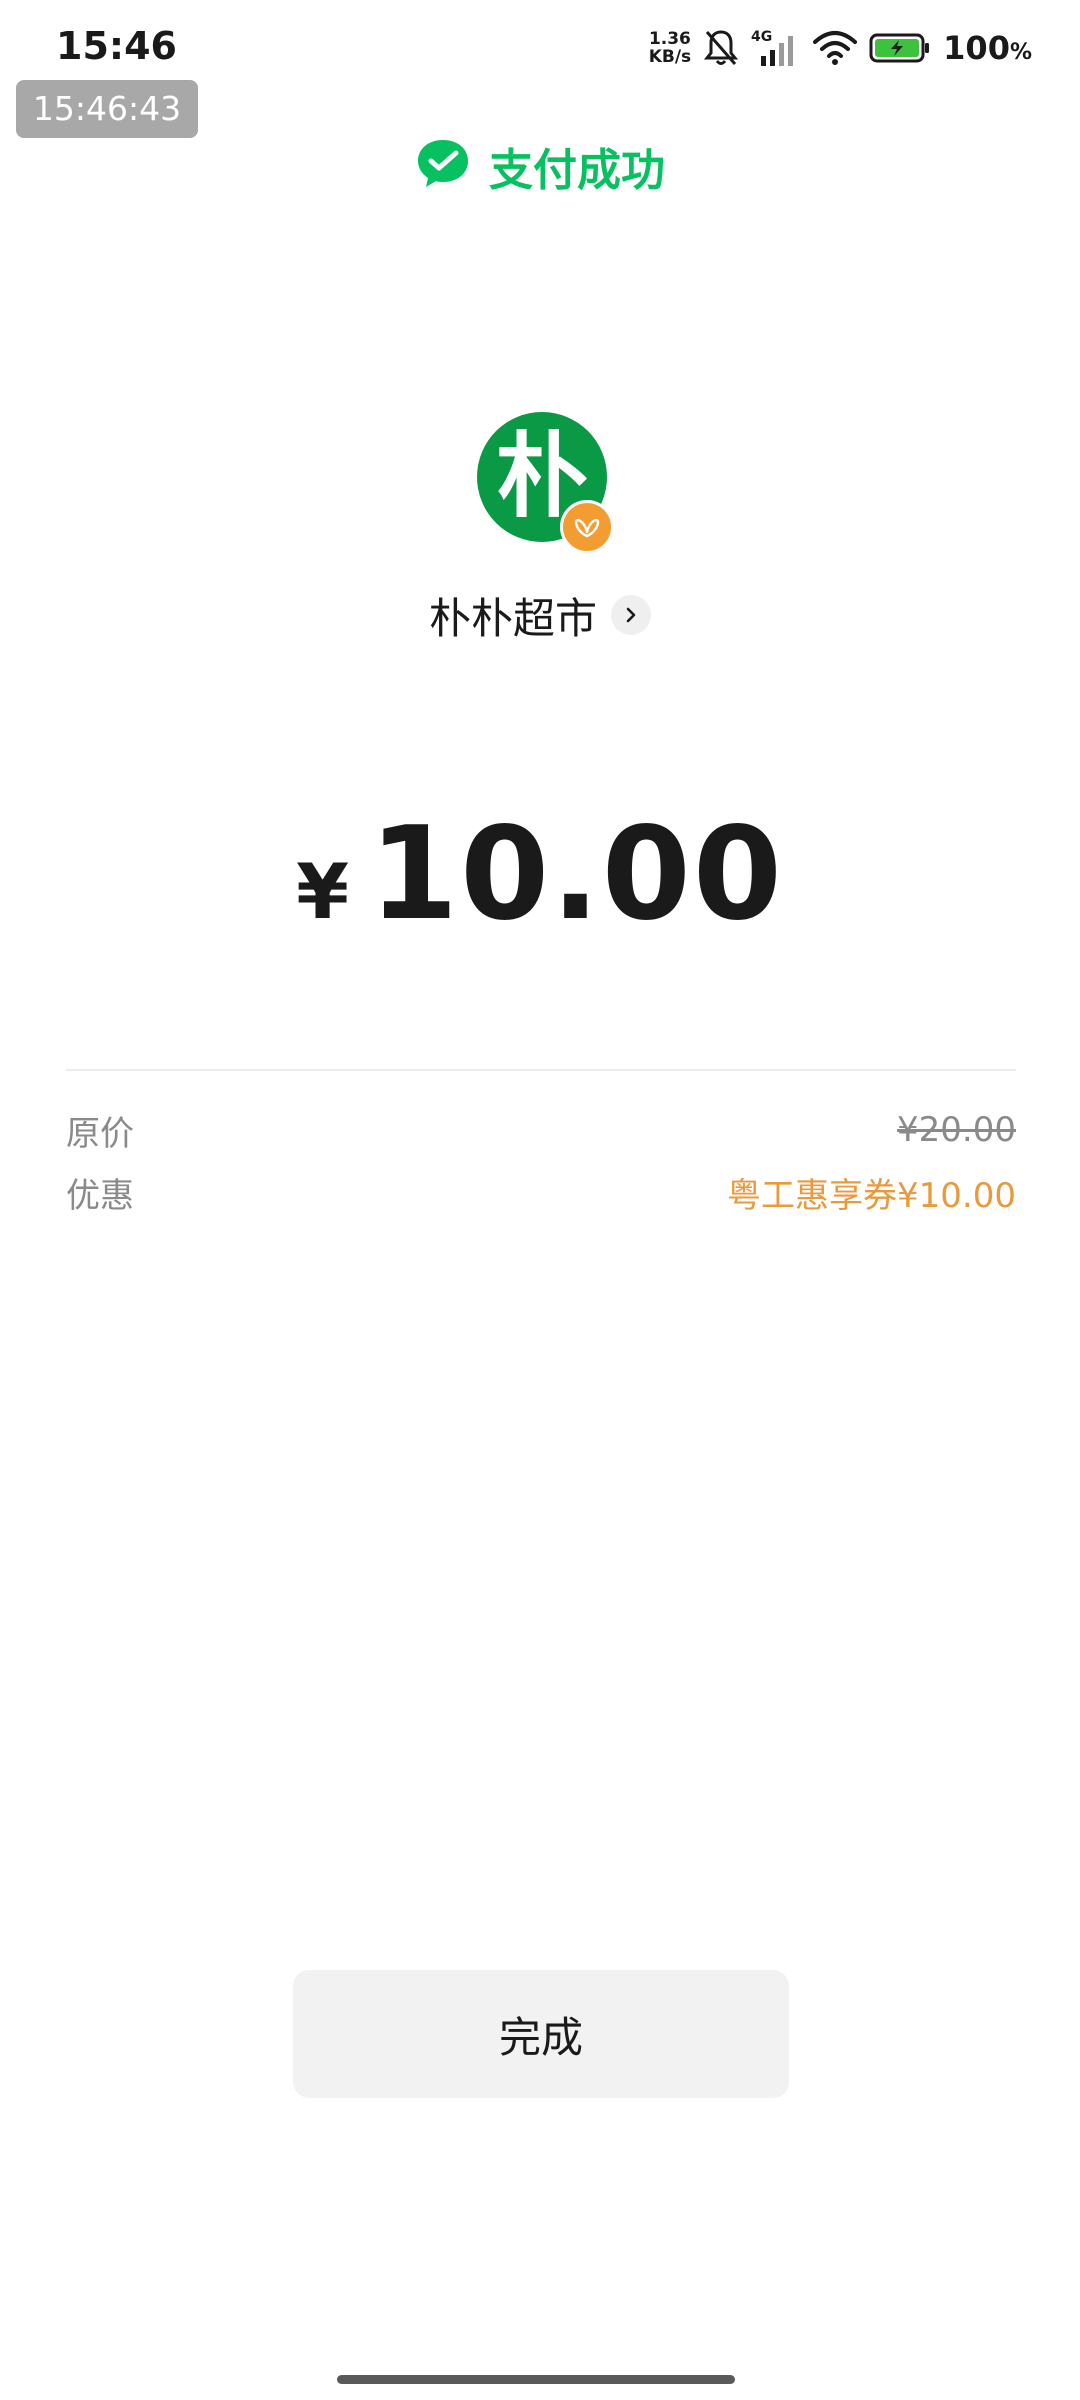  What do you see at coordinates (721, 48) in the screenshot?
I see `muted-bell-icon` at bounding box center [721, 48].